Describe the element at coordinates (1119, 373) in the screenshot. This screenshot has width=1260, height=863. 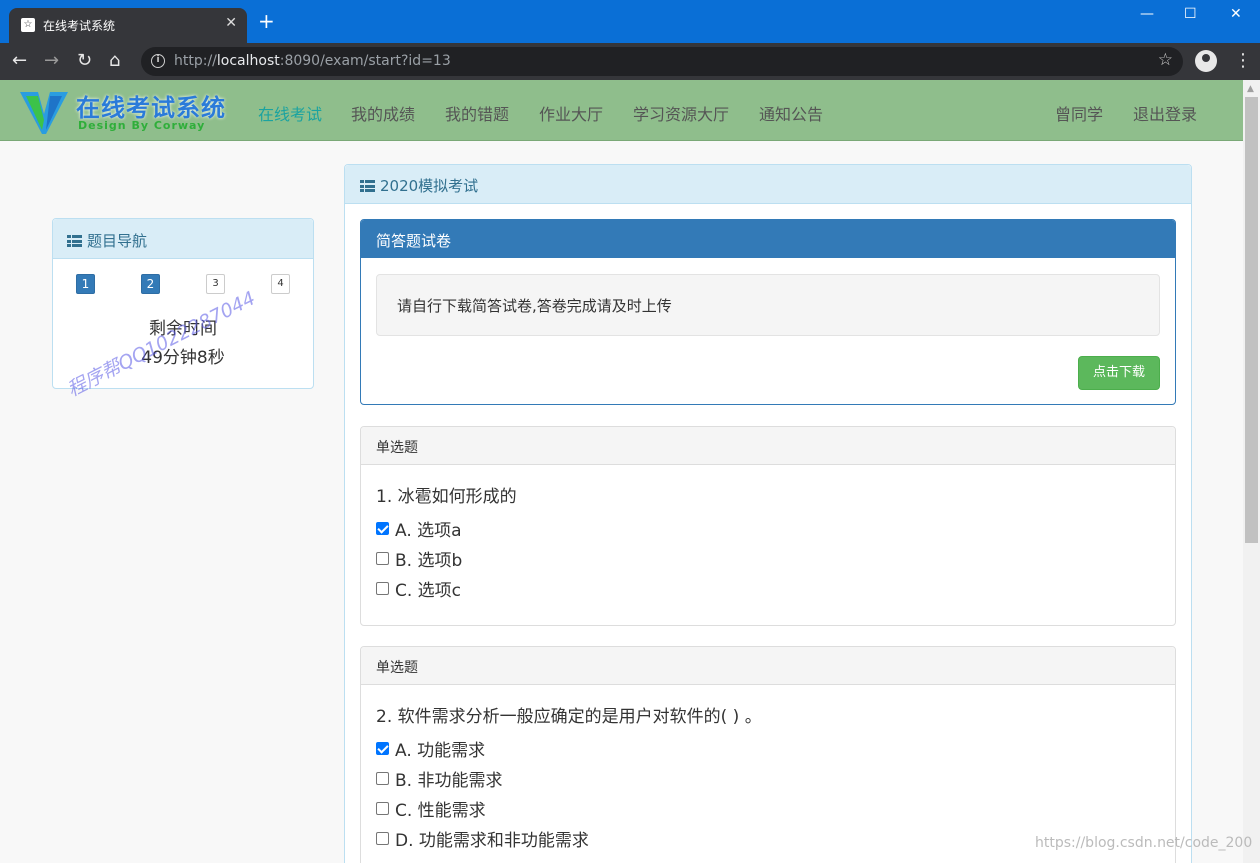
I see `download-button: 点击下载` at that location.